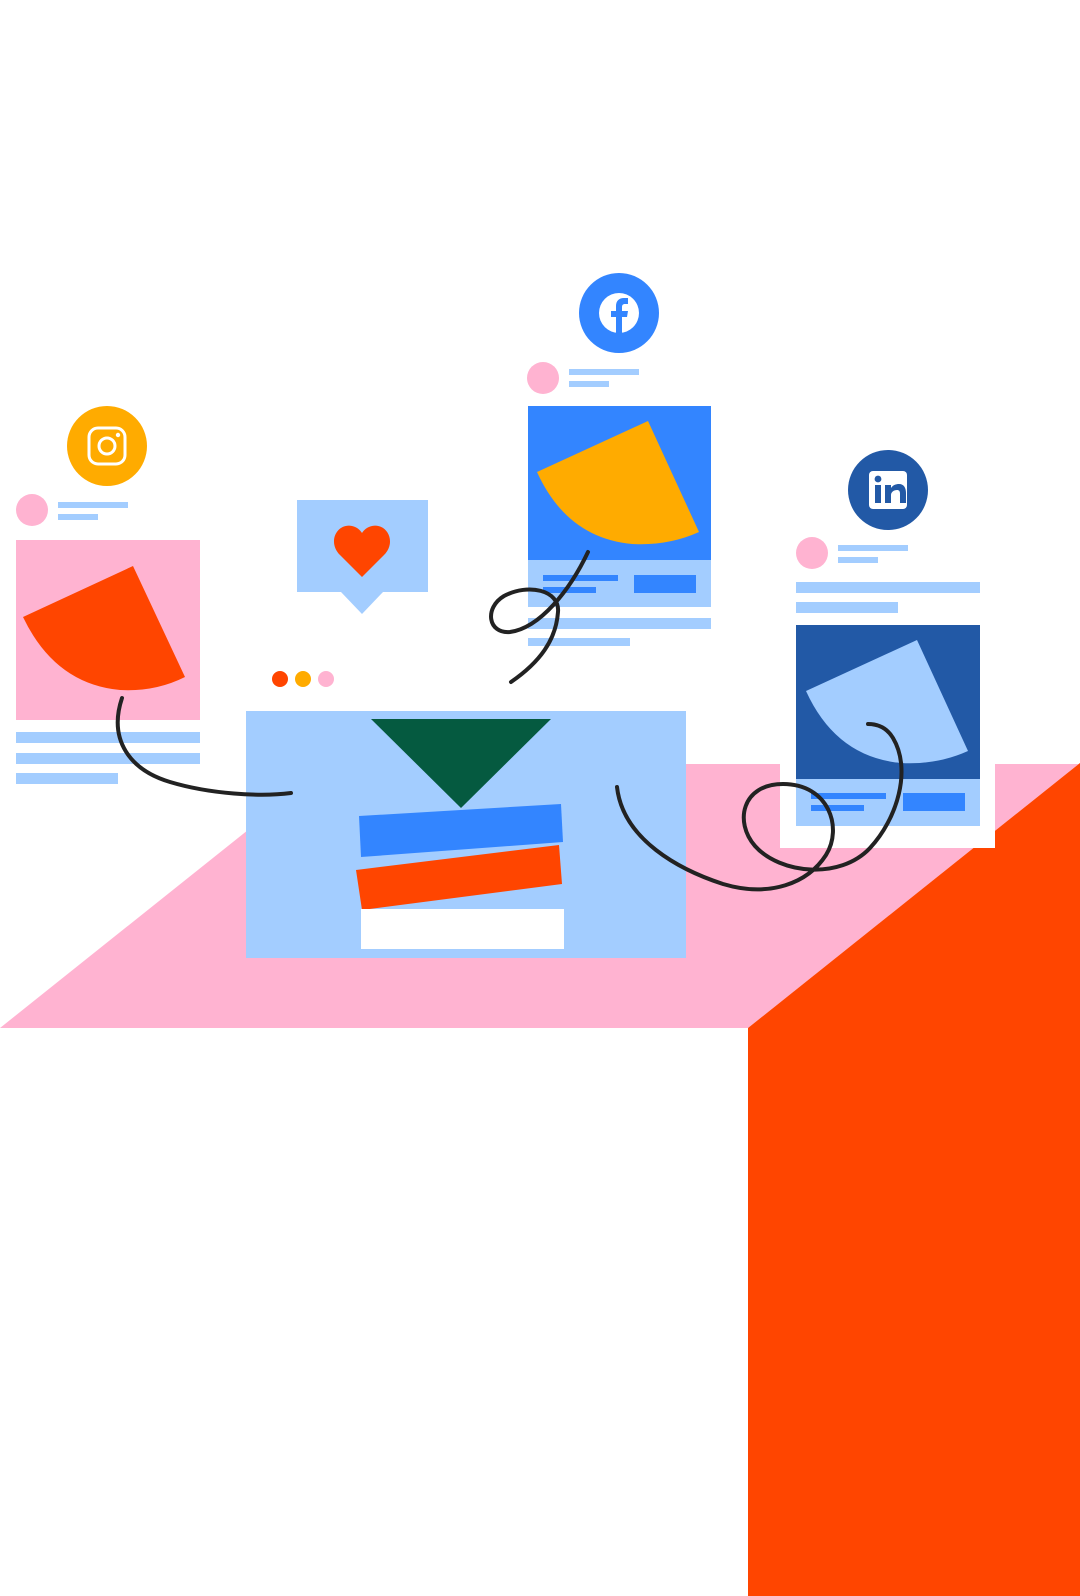  What do you see at coordinates (118, 435) in the screenshot?
I see `instagram-glyph-dot` at bounding box center [118, 435].